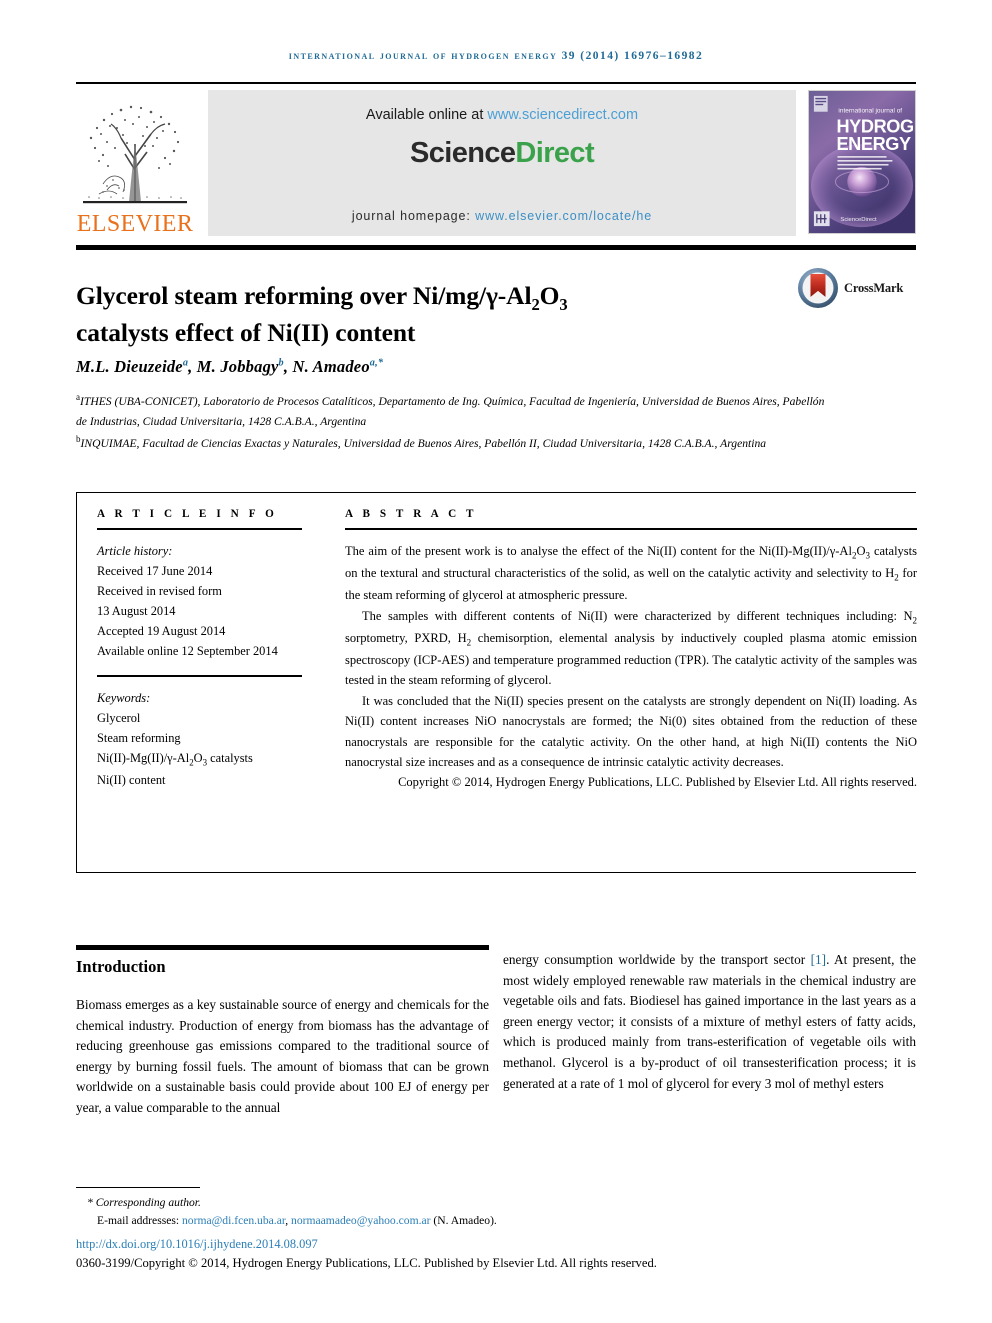  Describe the element at coordinates (138, 1187) in the screenshot. I see `footnote-rule` at that location.